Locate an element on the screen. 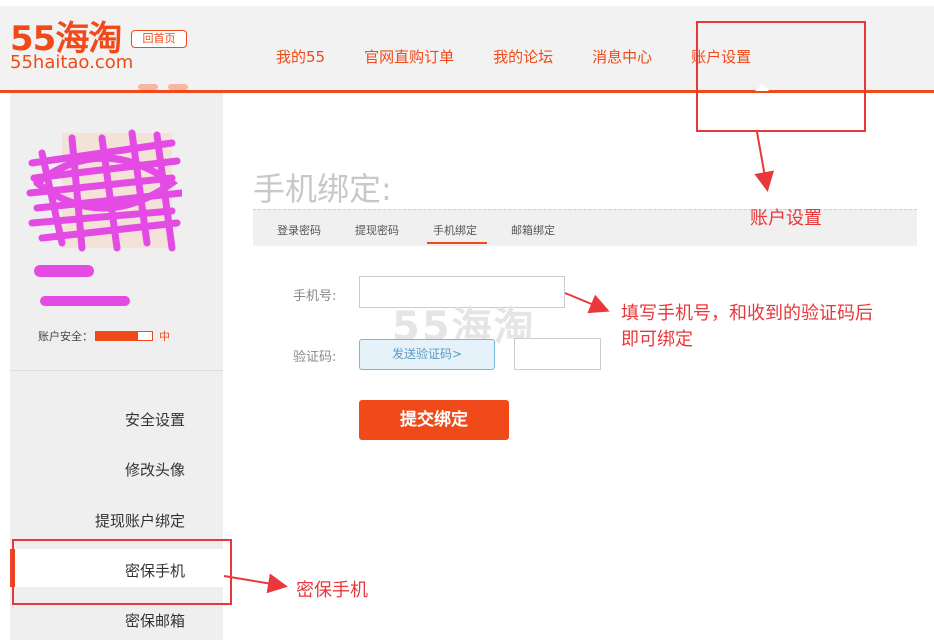 The width and height of the screenshot is (934, 640). arrow-phone-input is located at coordinates (587, 303).